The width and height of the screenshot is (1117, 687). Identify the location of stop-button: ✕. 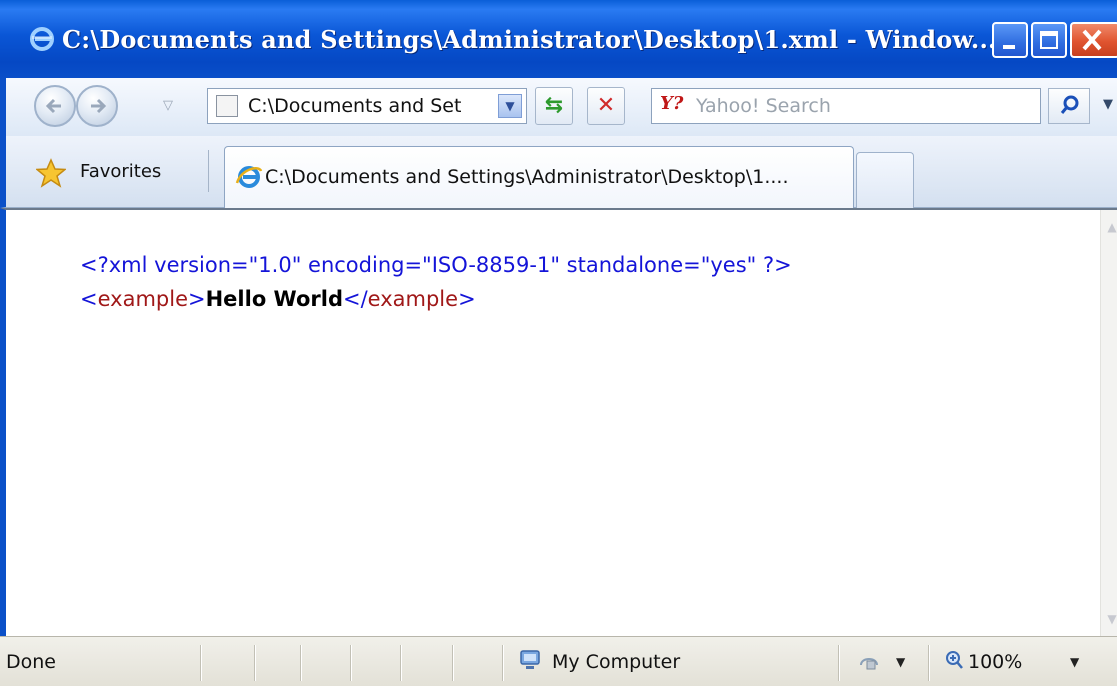
(606, 106).